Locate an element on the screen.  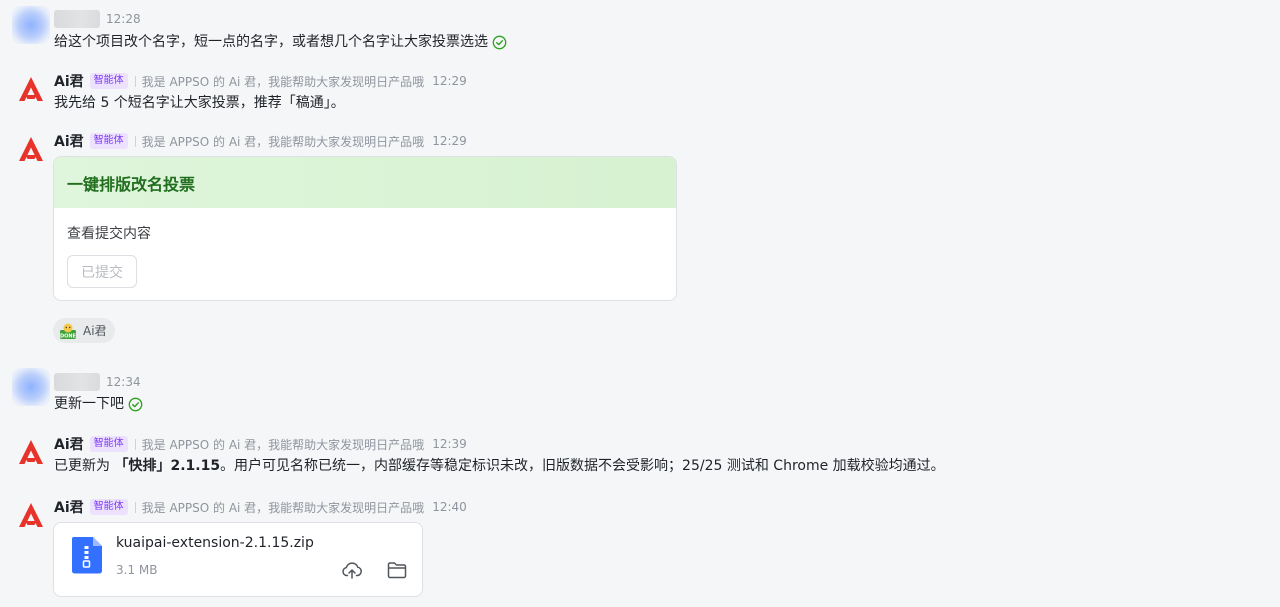
card-label: 查看提交内容 is located at coordinates (109, 234).